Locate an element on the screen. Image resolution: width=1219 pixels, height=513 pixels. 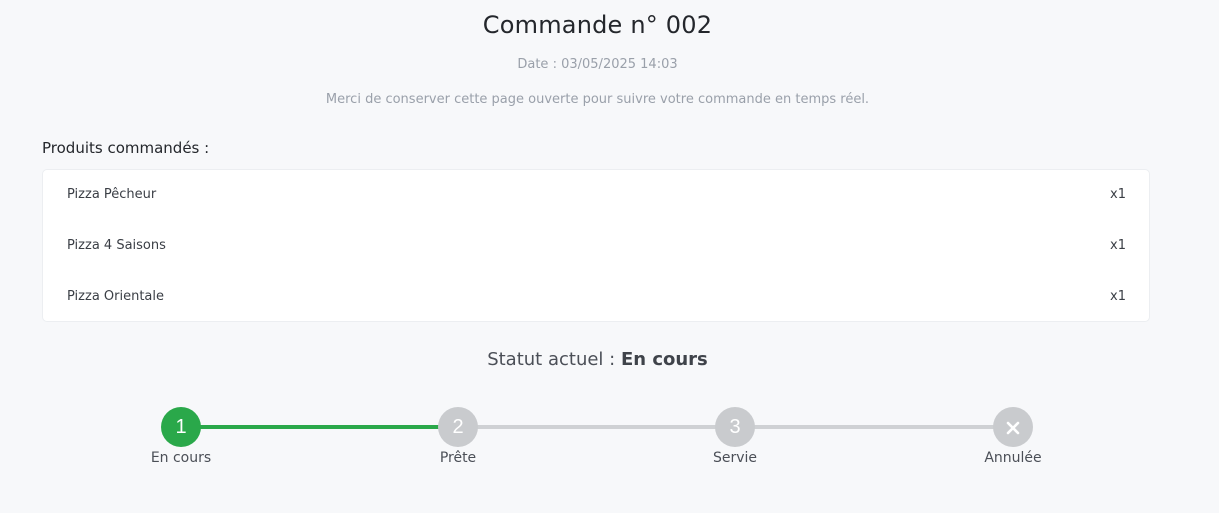
page-title: Commande n° 002 is located at coordinates (597, 25).